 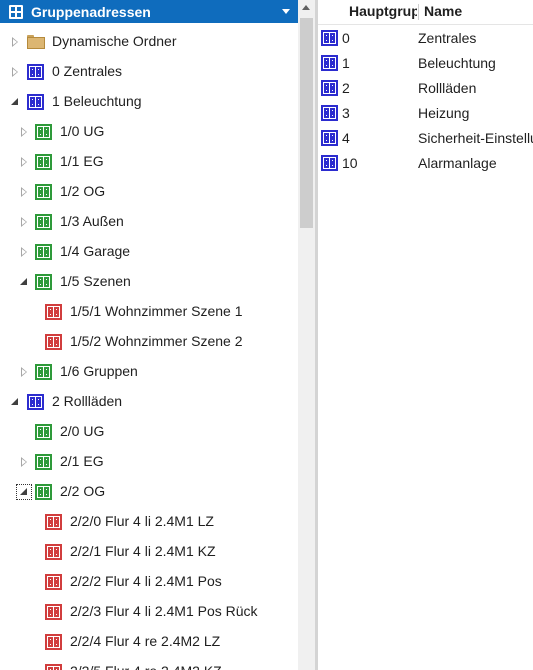 I want to click on tree-item-label: 2 Rollläden, so click(x=87, y=401).